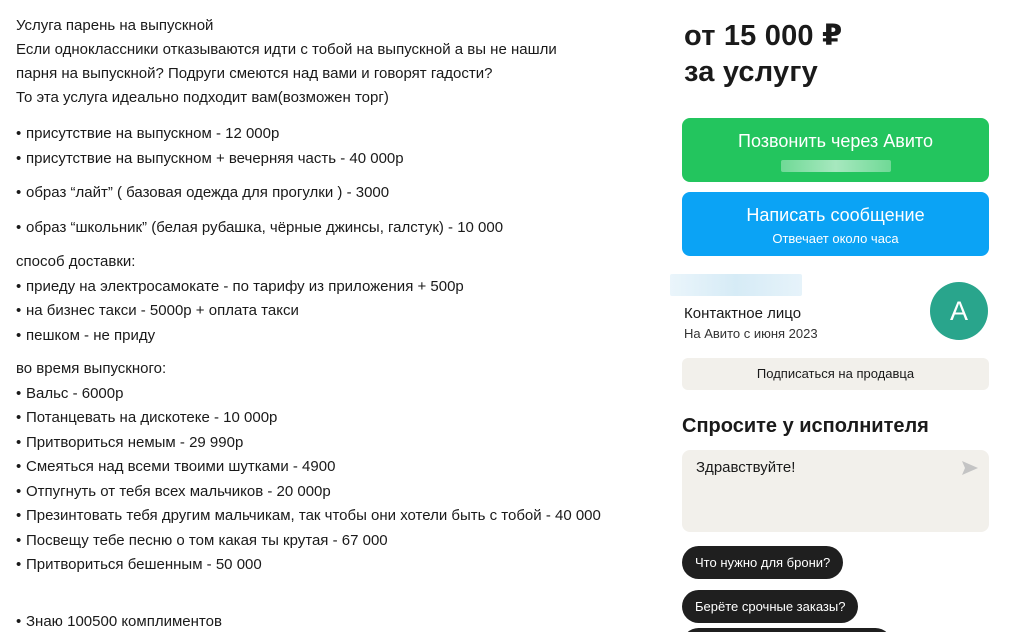 This screenshot has height=632, width=1024. I want to click on write-message-button: Написать сообщение Отвечает около часа, so click(835, 224).